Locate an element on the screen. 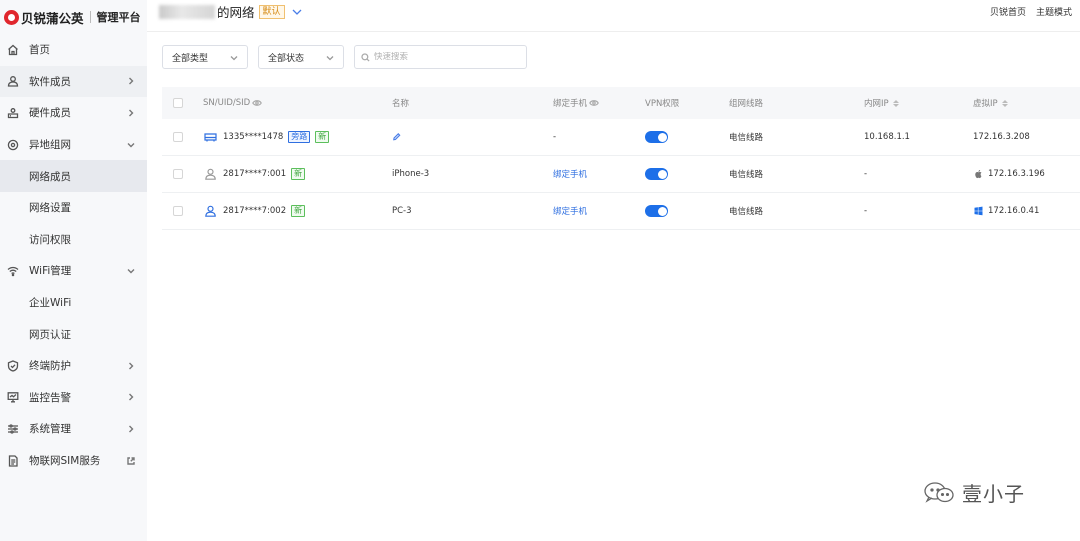  sidebar-item-label: 企业WiFi is located at coordinates (50, 303).